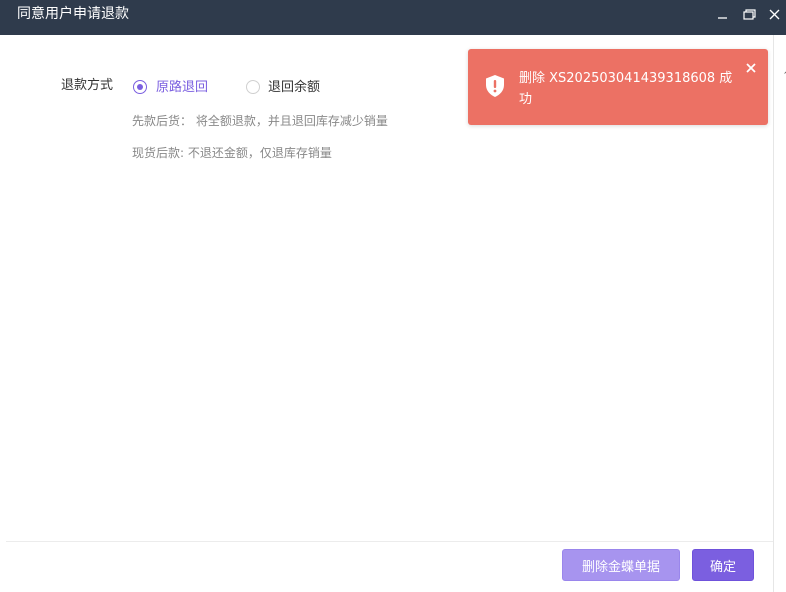 The width and height of the screenshot is (786, 592). I want to click on delete-kingdee-document-button: 删除金蝶单据, so click(621, 565).